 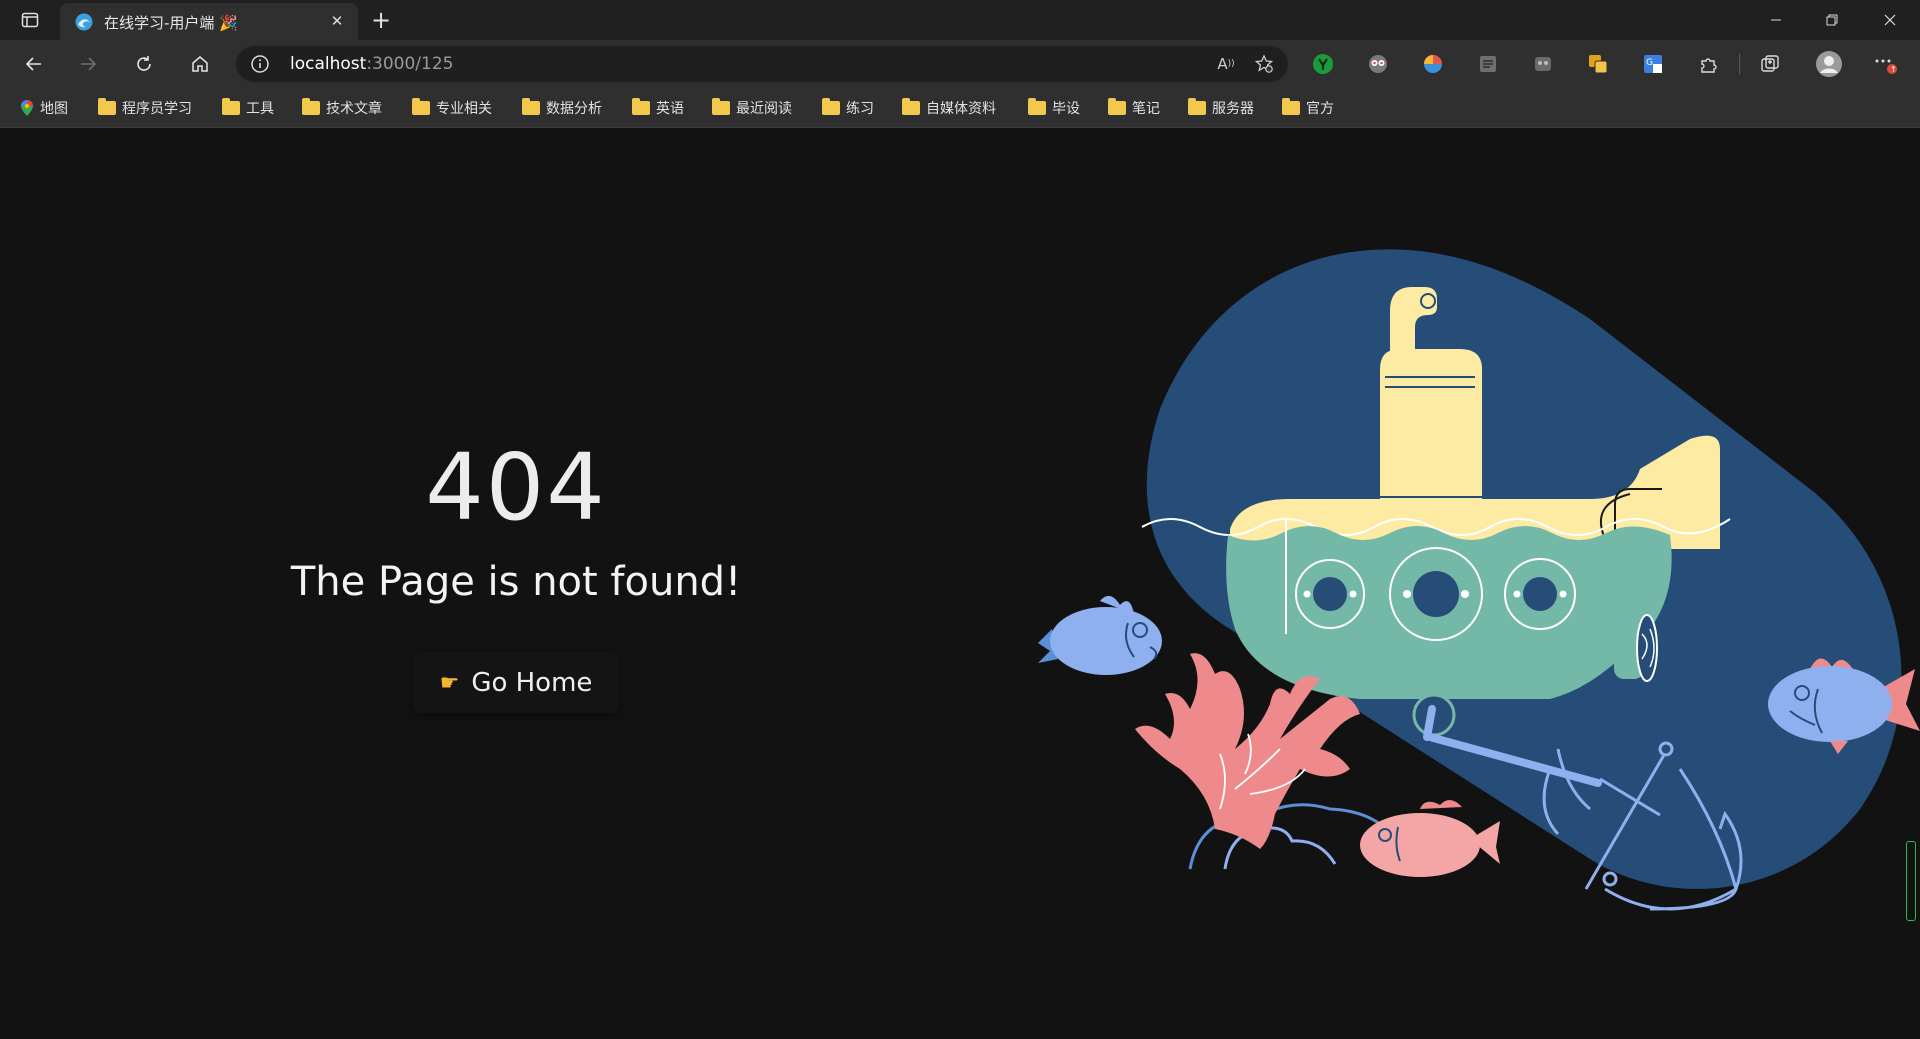 I want to click on bookmark-folder: 程序员学习, so click(x=145, y=108).